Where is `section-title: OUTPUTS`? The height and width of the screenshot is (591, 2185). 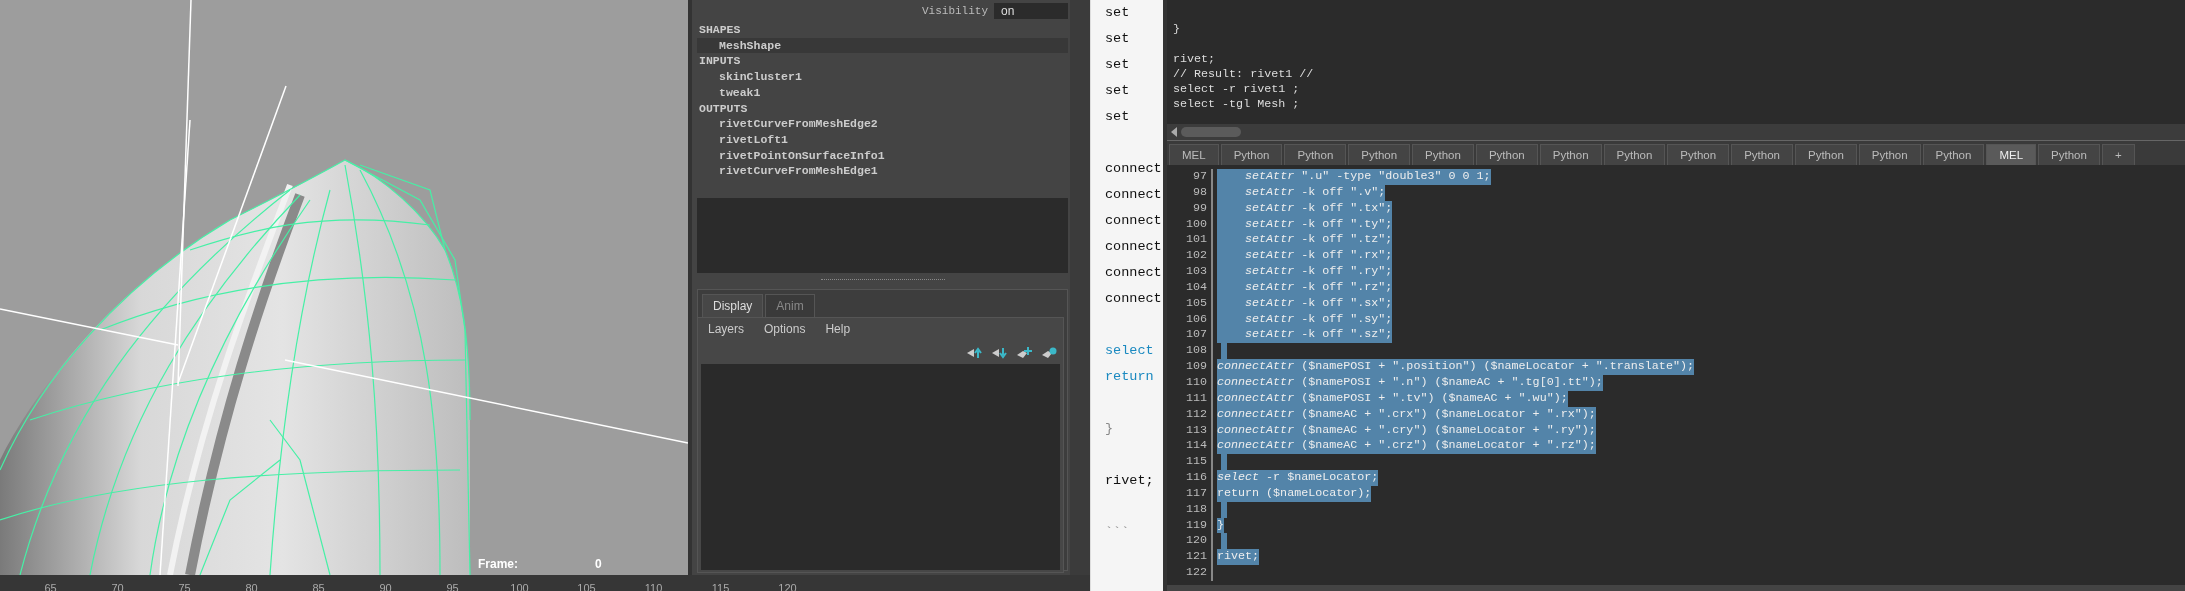 section-title: OUTPUTS is located at coordinates (723, 108).